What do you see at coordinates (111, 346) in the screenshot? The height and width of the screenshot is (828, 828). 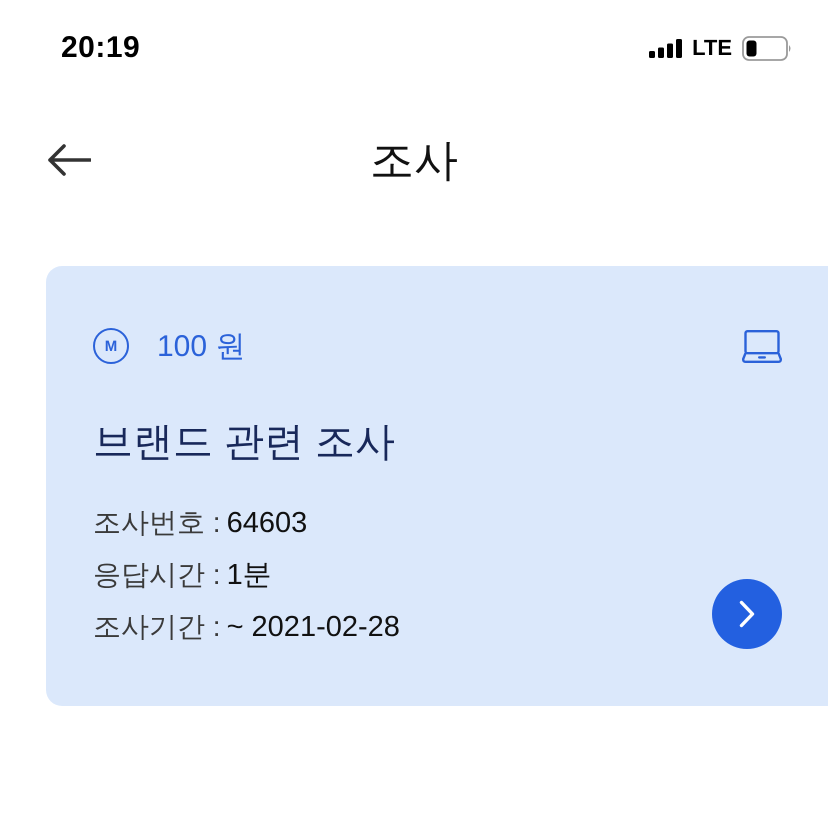 I see `coin-icon: M` at bounding box center [111, 346].